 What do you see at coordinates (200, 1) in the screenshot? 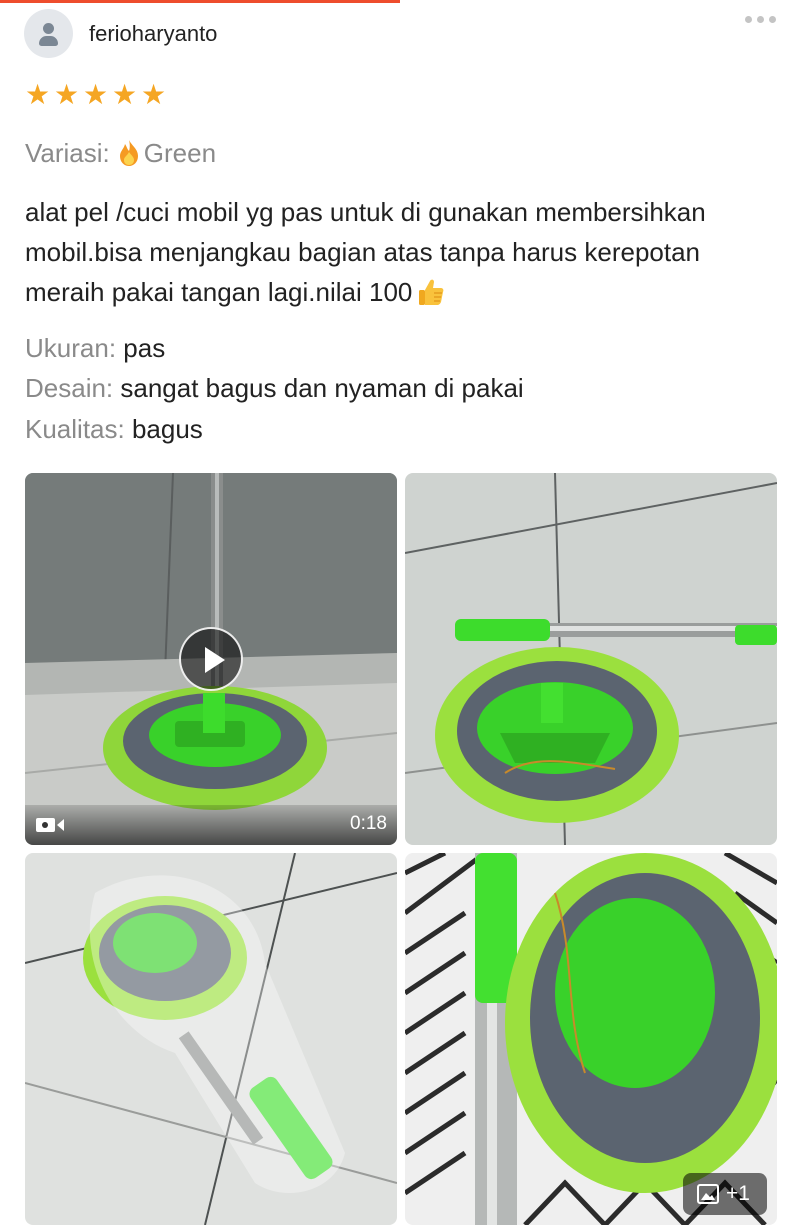
I see `top-accent-bar` at bounding box center [200, 1].